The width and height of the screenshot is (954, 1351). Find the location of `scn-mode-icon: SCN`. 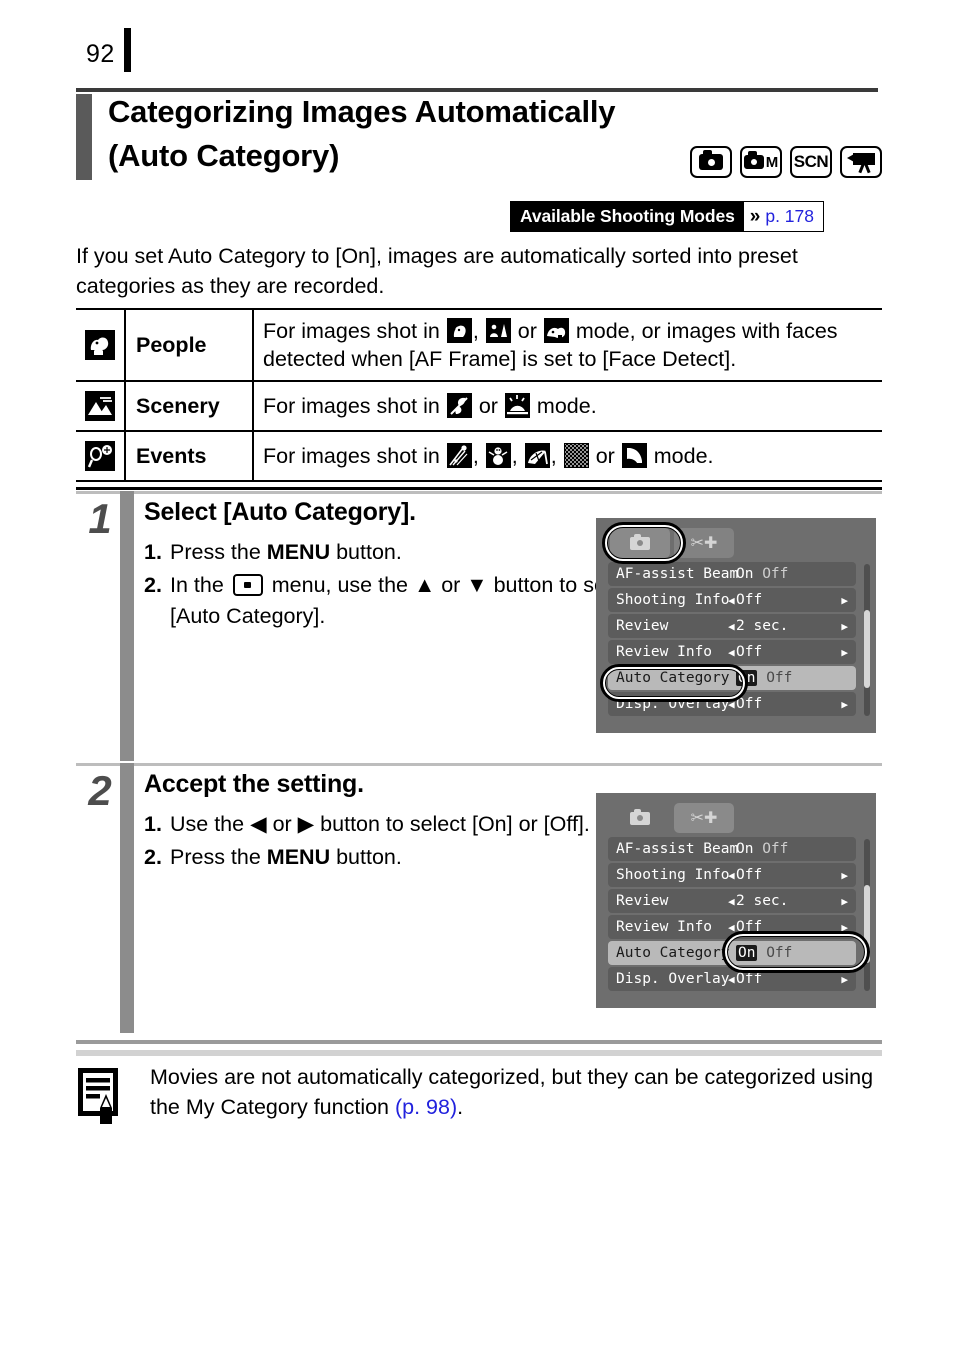

scn-mode-icon: SCN is located at coordinates (811, 162).